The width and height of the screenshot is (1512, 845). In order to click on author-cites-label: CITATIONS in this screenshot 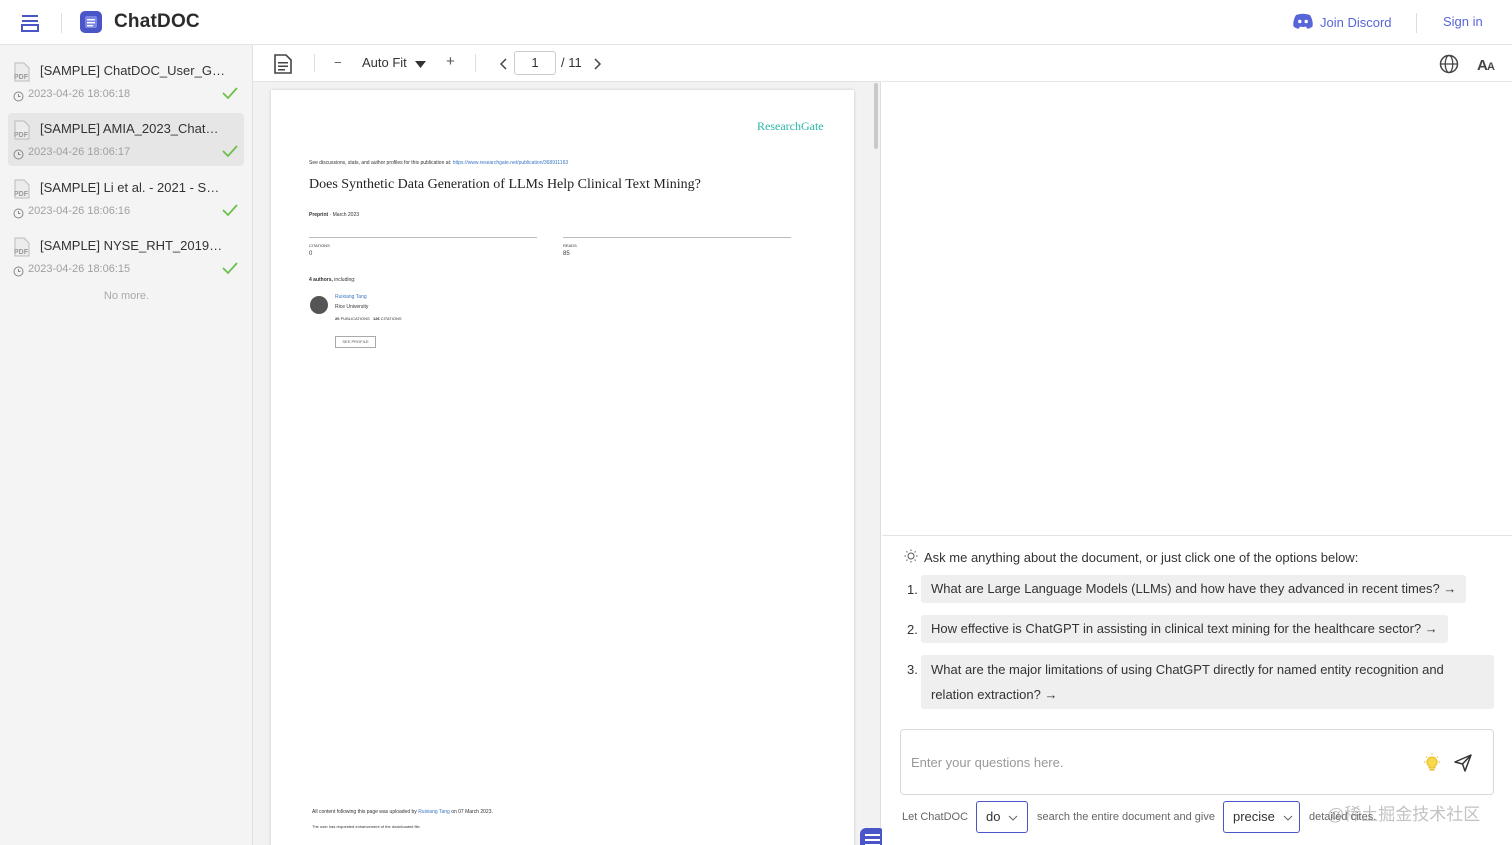, I will do `click(391, 318)`.